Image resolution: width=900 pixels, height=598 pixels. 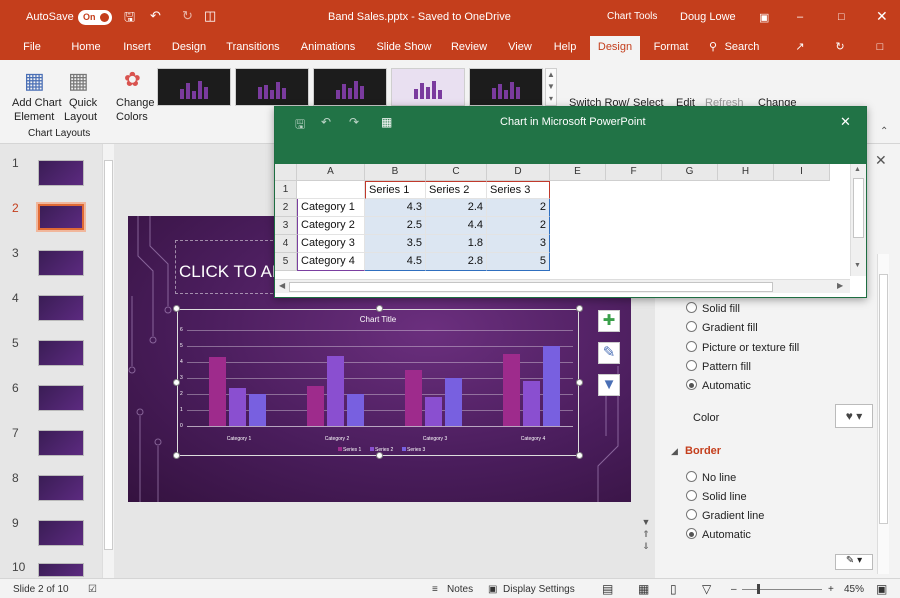 What do you see at coordinates (703, 451) in the screenshot?
I see `border-section-header: Border` at bounding box center [703, 451].